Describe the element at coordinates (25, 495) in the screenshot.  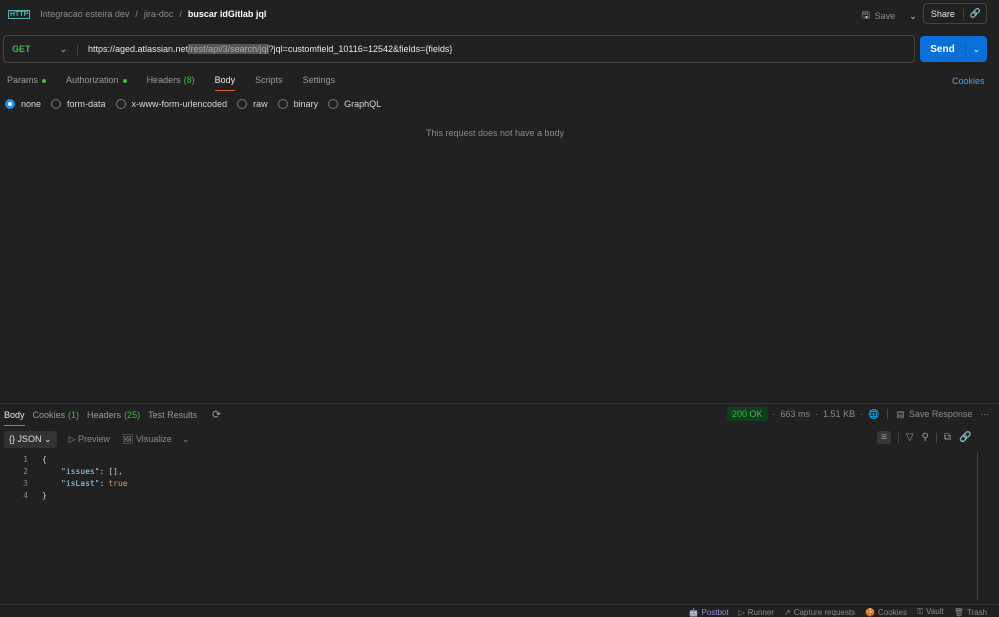
I see `line-number: 4` at that location.